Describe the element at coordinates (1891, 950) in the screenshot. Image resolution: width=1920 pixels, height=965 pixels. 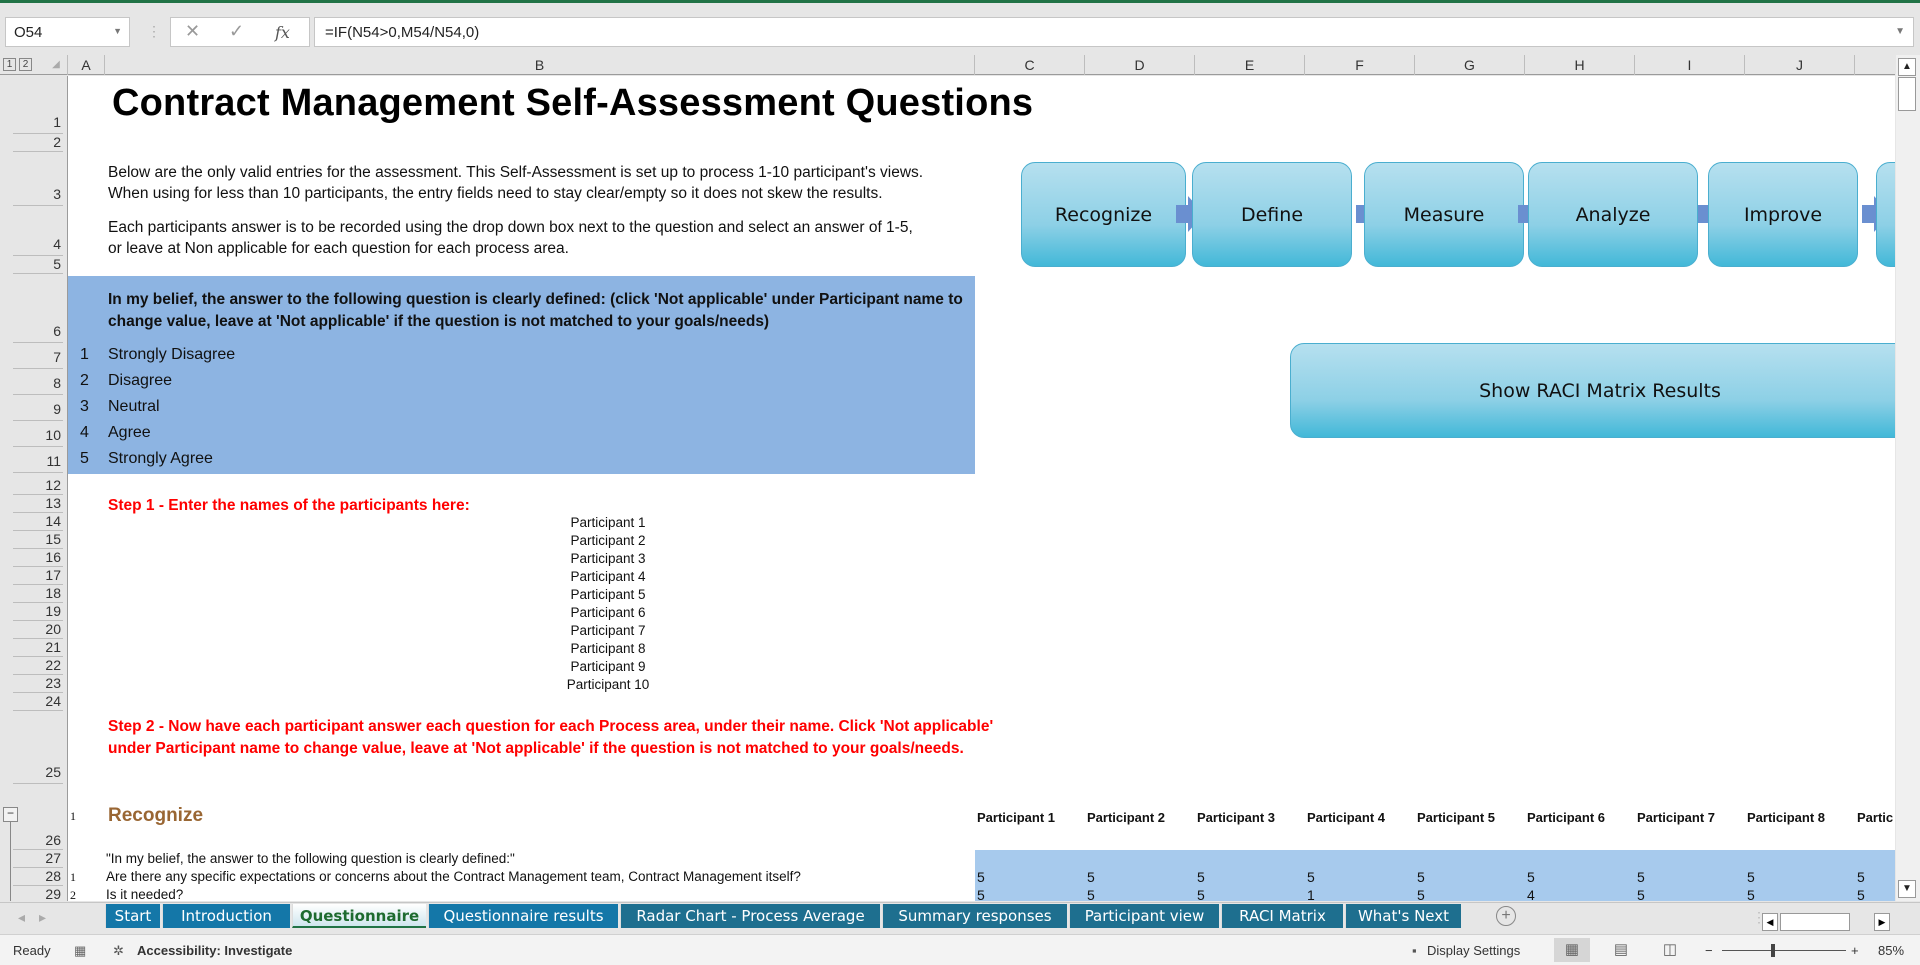
I see `zoom-level: 85%` at that location.